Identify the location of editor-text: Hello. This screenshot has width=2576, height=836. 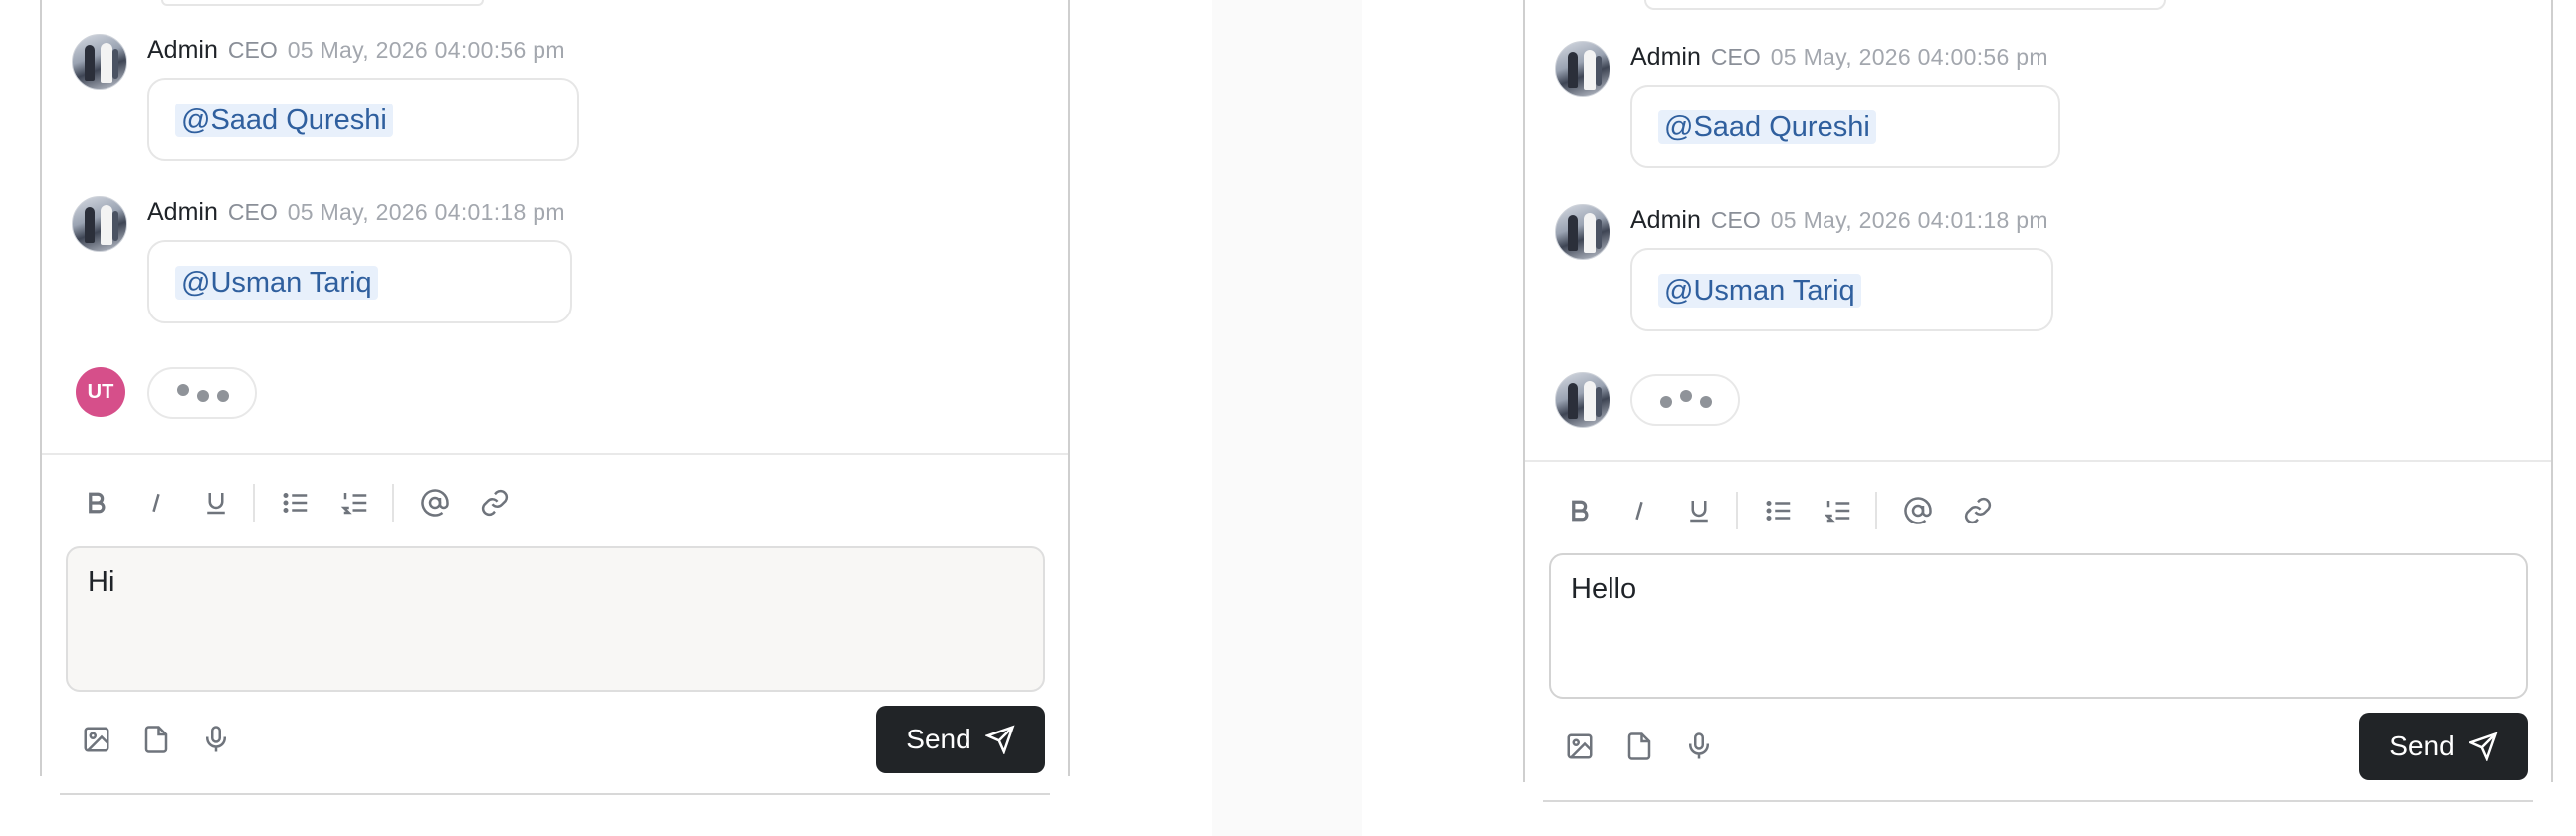
(1603, 589).